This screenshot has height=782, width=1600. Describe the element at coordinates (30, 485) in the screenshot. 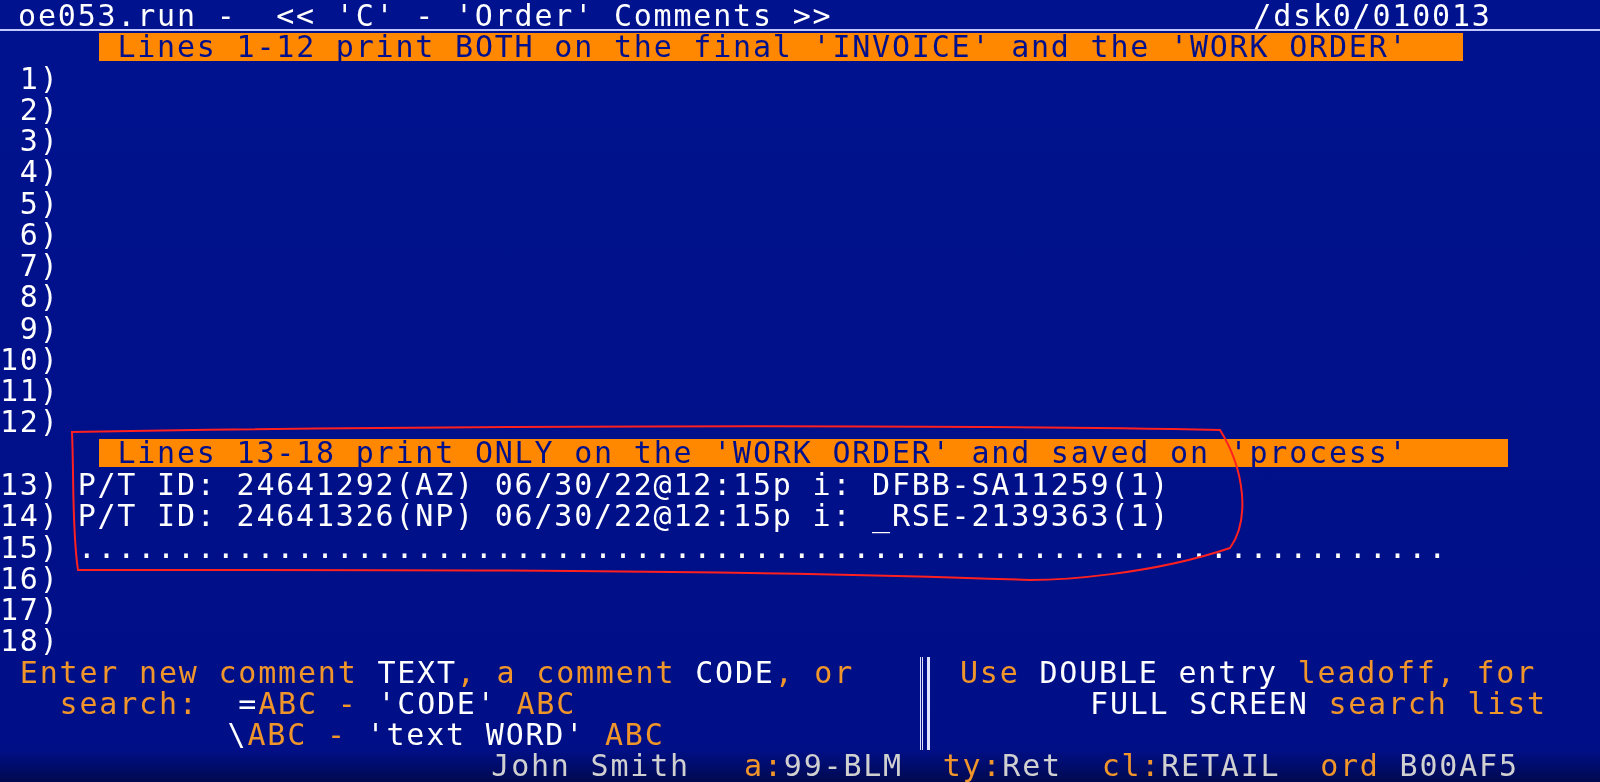

I see `line-number: 13)` at that location.